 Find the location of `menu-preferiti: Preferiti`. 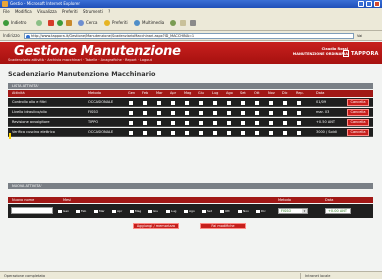

menu-preferiti: Preferiti is located at coordinates (70, 11).